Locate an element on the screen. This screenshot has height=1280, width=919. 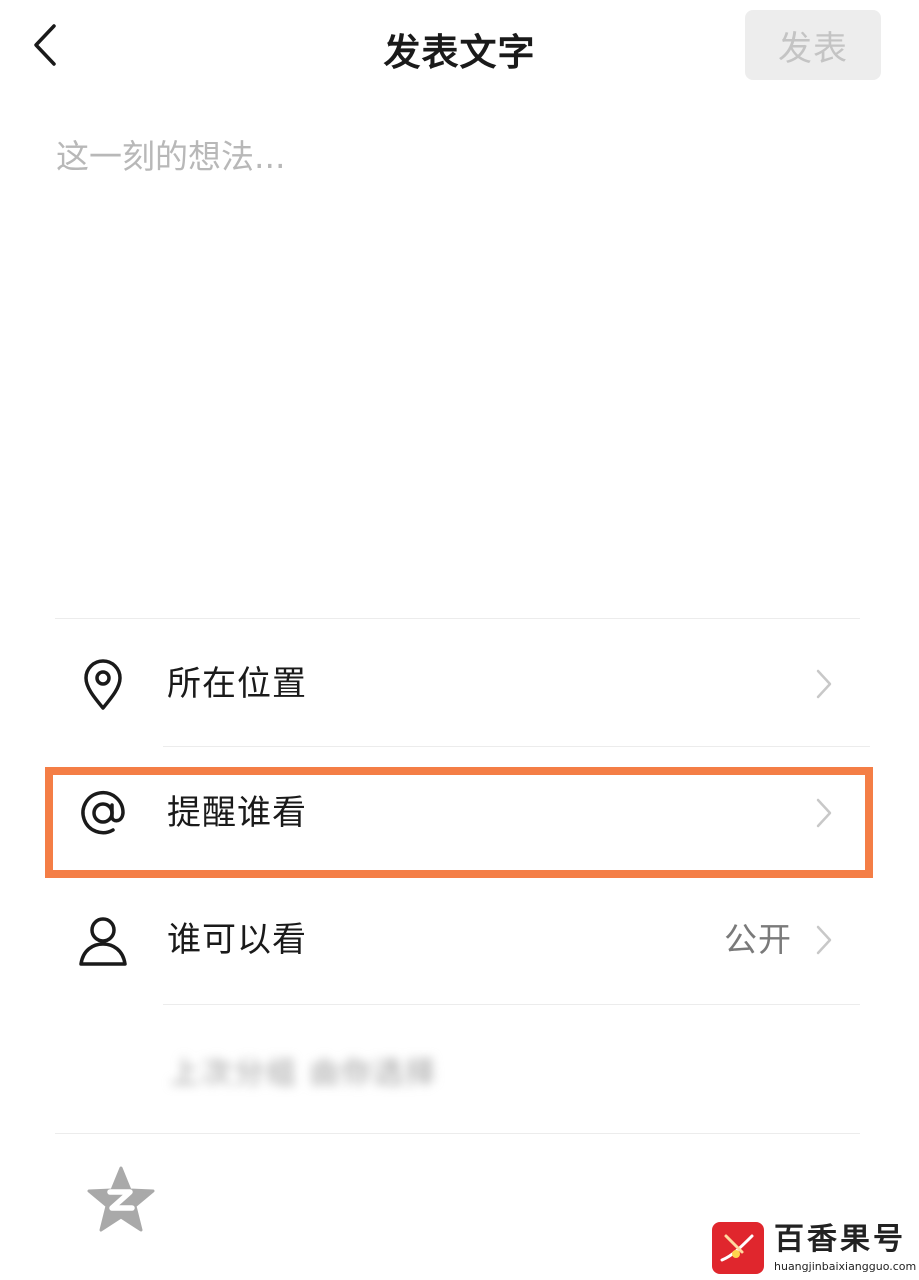
watermark-url: huangjinbaixiangguo.com is located at coordinates (845, 1266).